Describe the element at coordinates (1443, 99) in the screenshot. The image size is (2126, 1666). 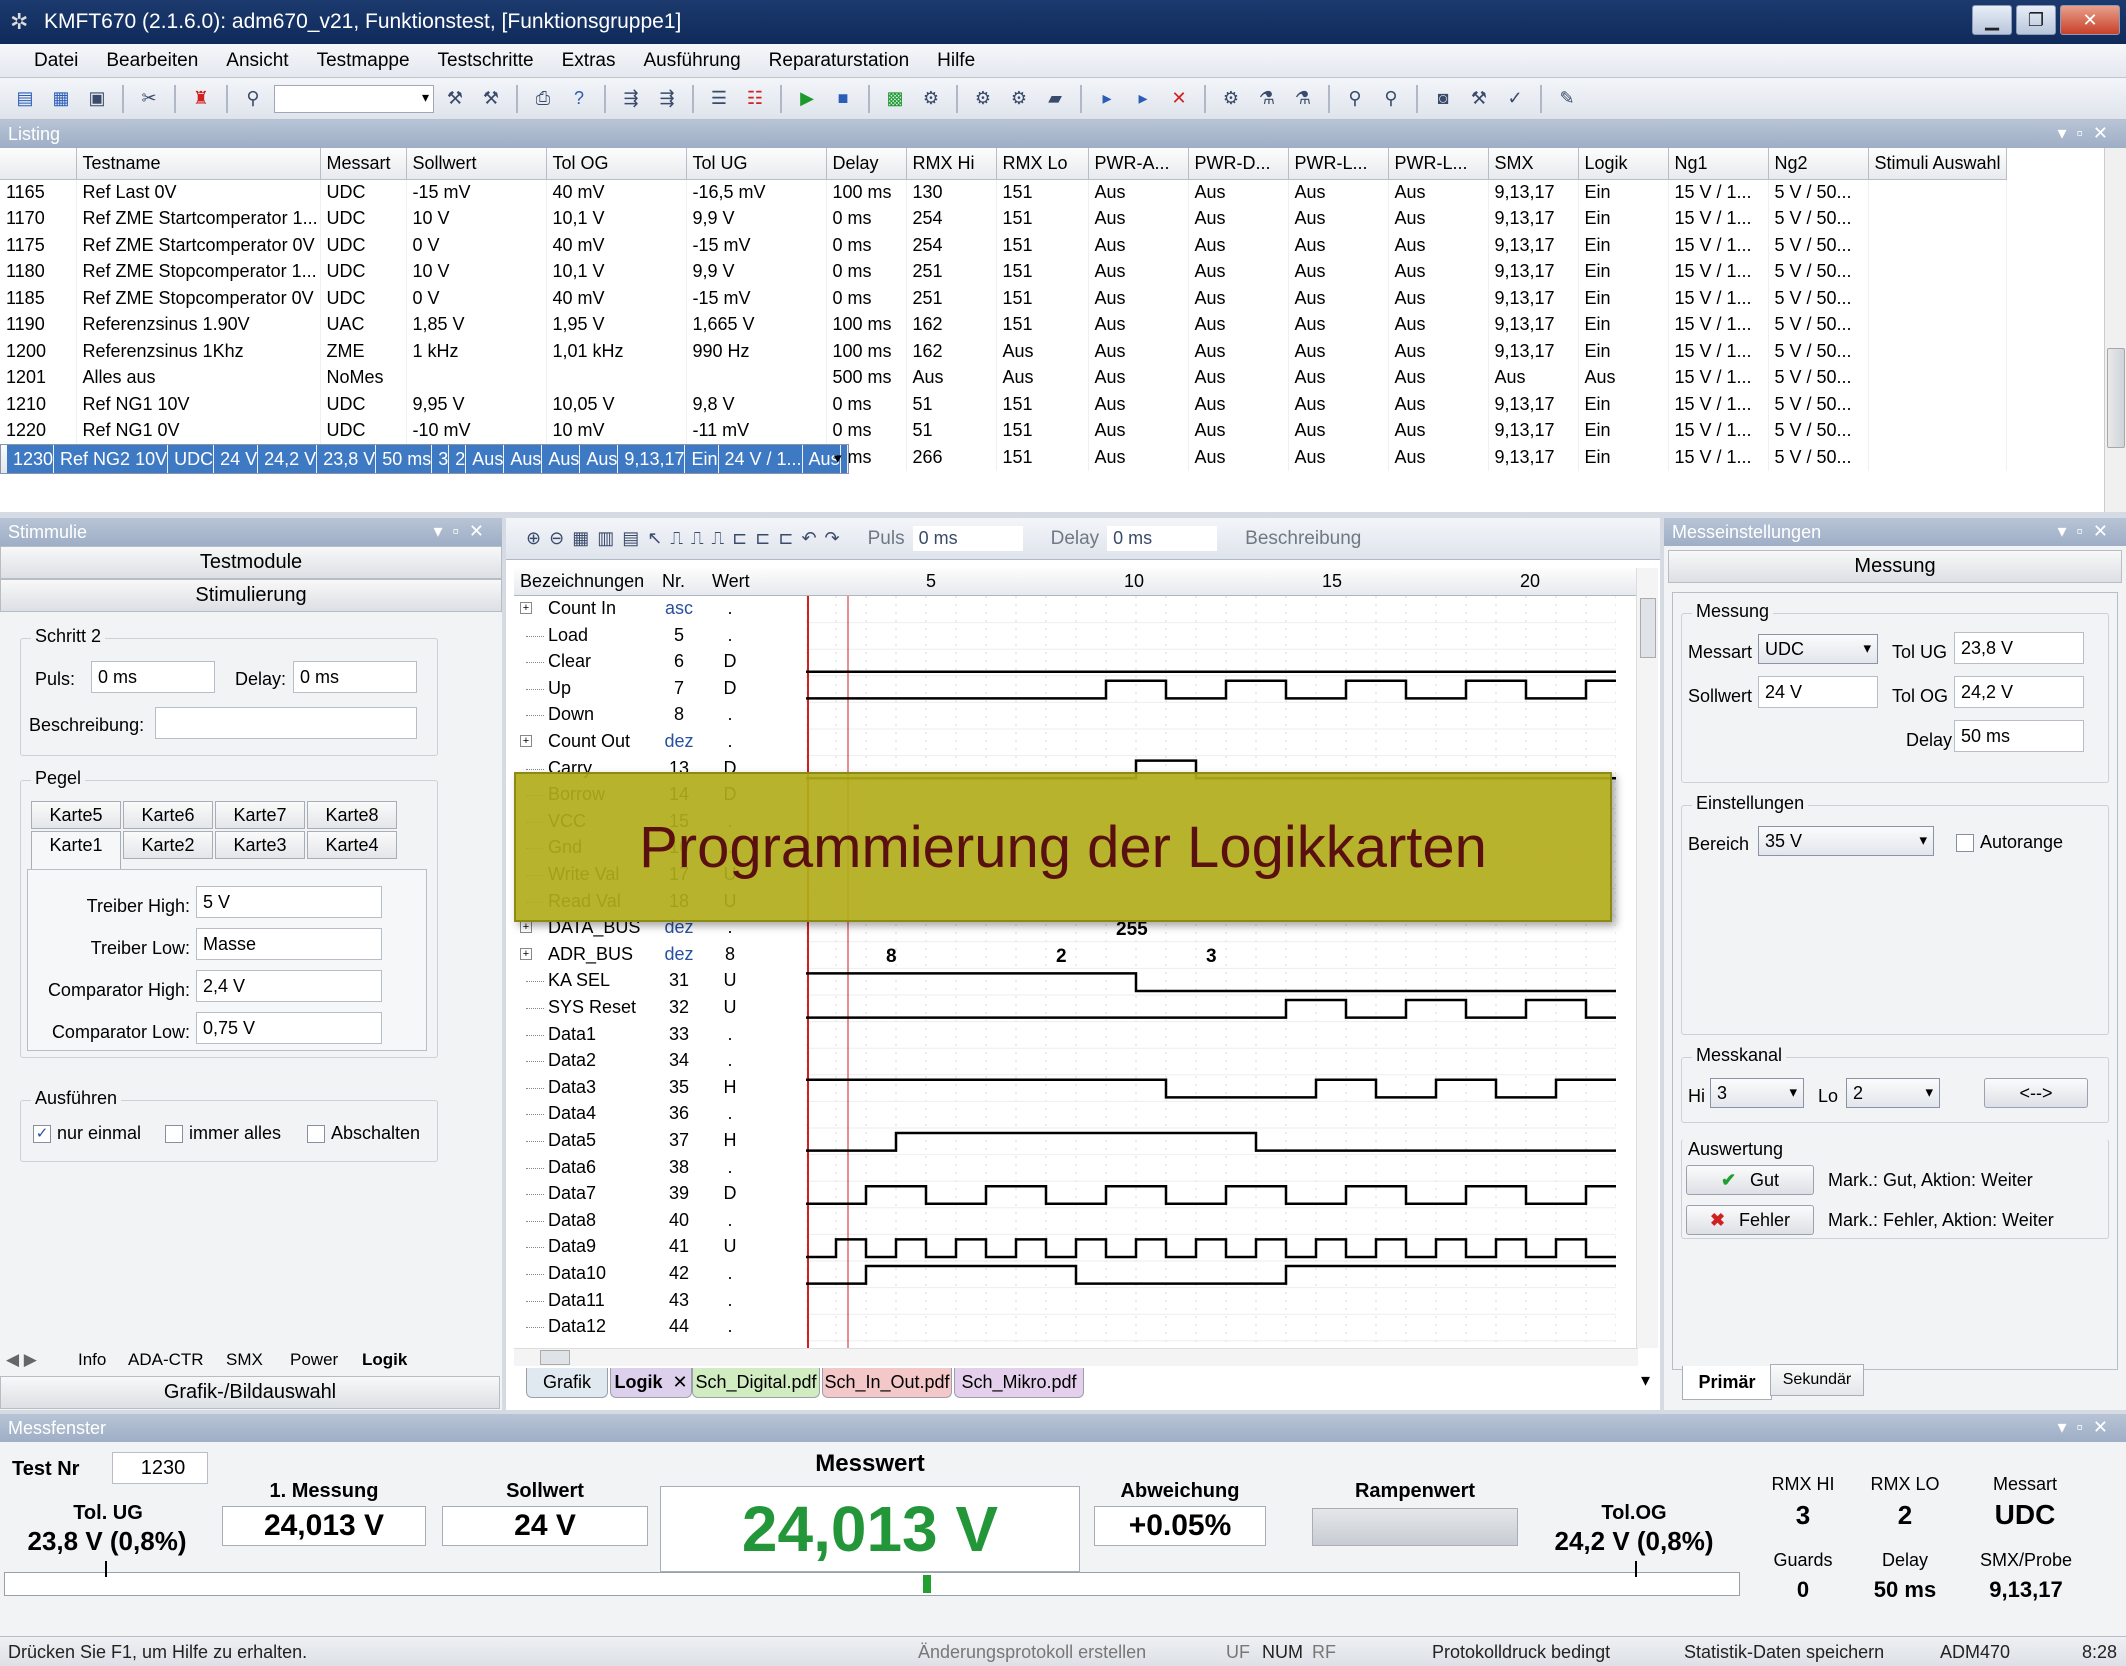
I see `camera-icon: ◙` at that location.